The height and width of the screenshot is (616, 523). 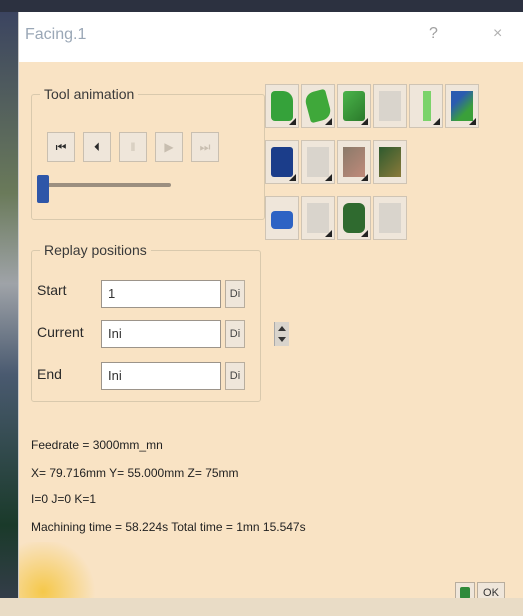 I want to click on desktop-background-bottom, so click(x=261, y=607).